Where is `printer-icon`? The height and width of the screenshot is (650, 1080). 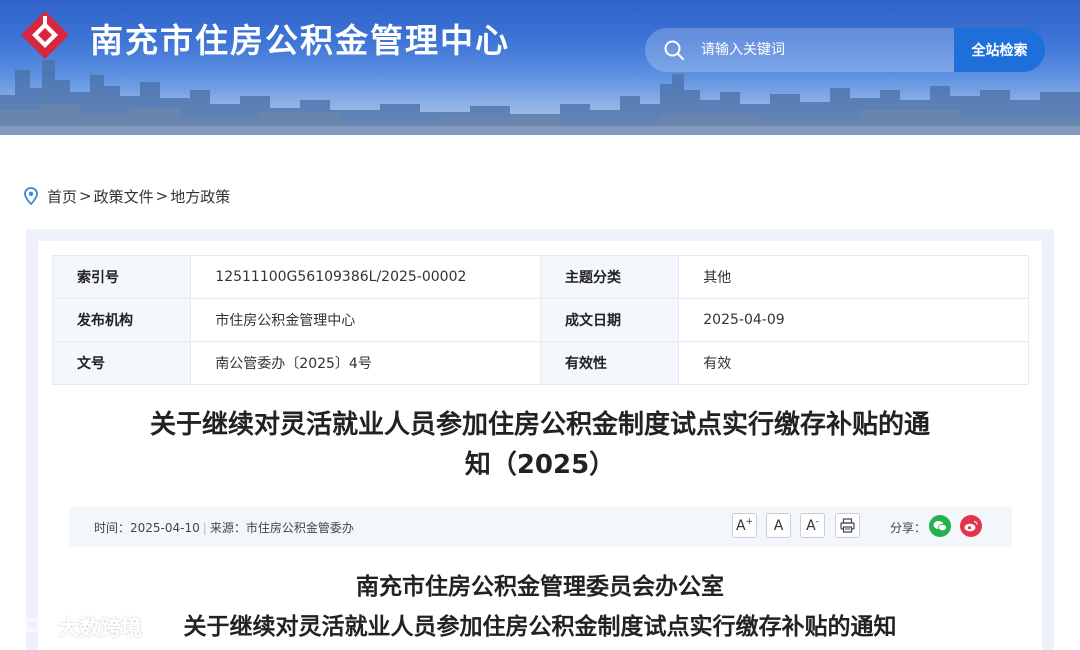 printer-icon is located at coordinates (847, 525).